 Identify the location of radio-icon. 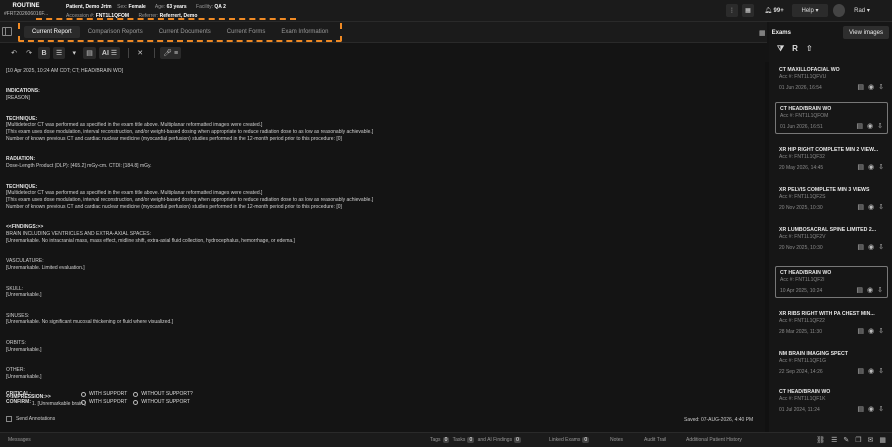
(136, 394).